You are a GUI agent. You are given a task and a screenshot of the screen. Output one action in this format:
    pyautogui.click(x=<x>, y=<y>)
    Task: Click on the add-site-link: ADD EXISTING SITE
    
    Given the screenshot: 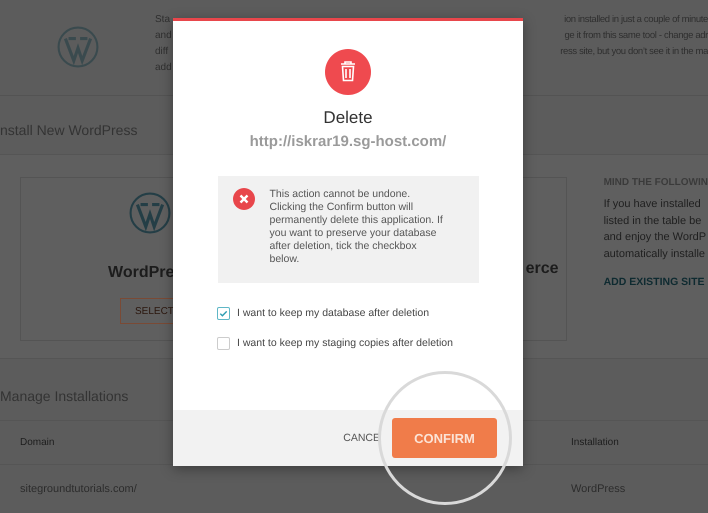 What is the action you would take?
    pyautogui.click(x=654, y=282)
    